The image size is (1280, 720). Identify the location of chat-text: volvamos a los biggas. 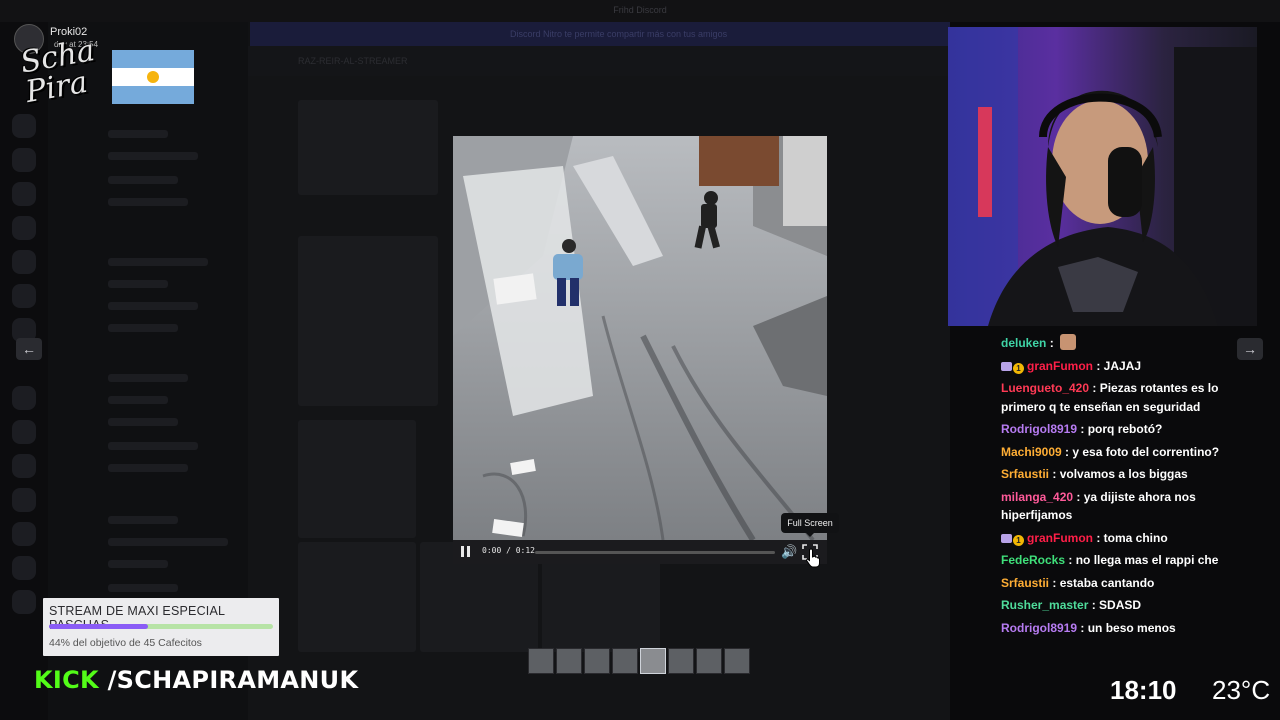
(1123, 474).